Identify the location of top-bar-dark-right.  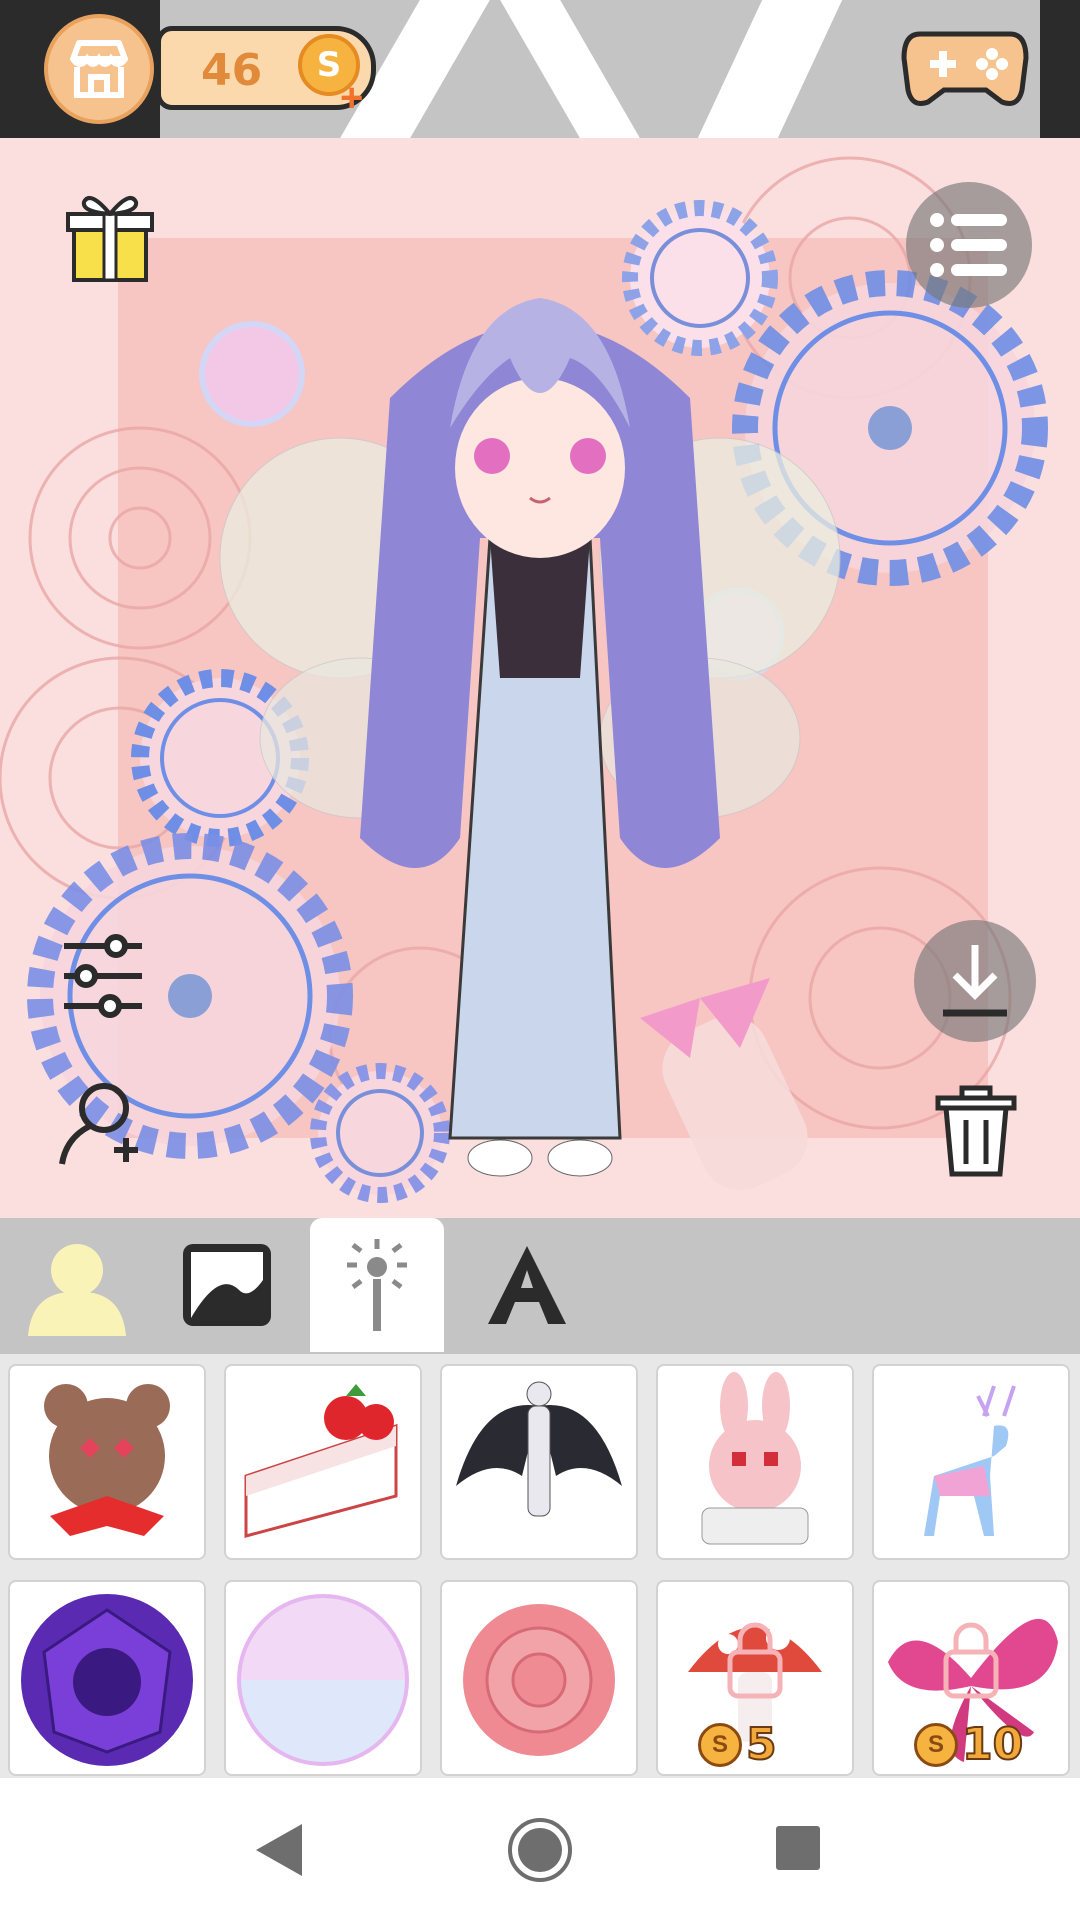
(1060, 69).